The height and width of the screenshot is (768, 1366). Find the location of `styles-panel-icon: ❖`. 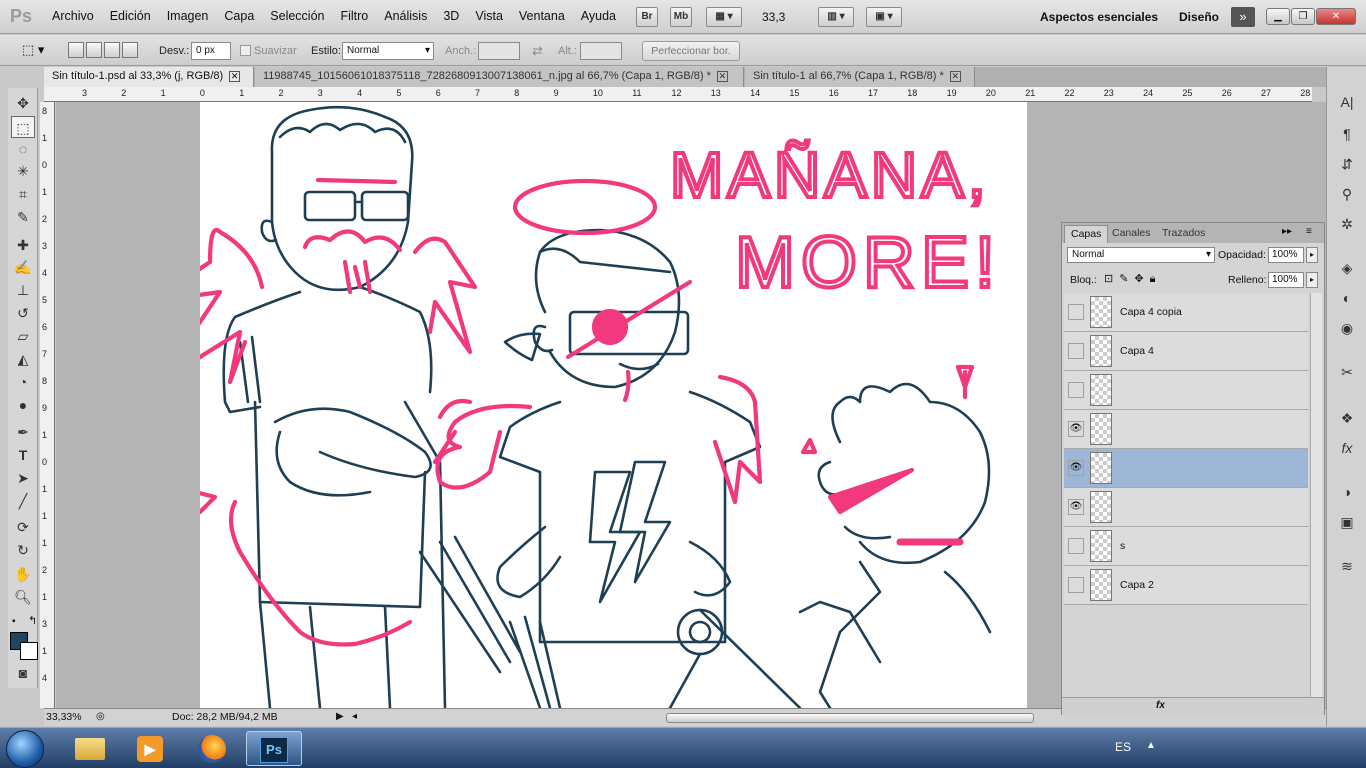

styles-panel-icon: ❖ is located at coordinates (1347, 418).